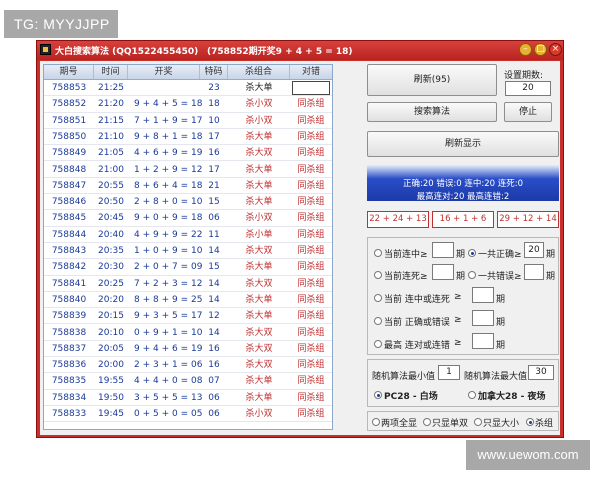 The height and width of the screenshot is (480, 600). I want to click on maximize-button: □, so click(540, 49).